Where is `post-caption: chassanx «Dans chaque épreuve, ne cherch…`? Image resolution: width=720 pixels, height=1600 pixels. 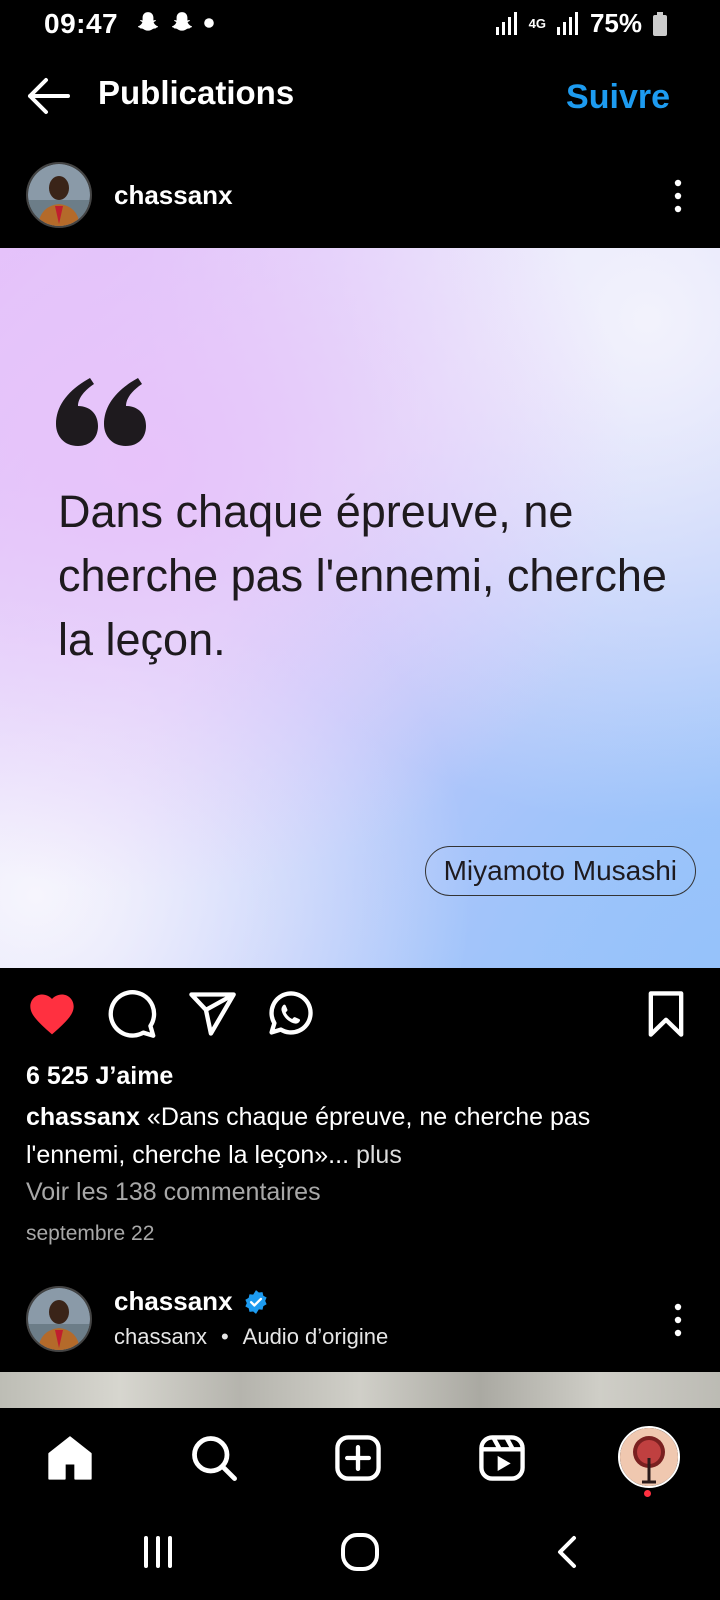
post-caption: chassanx «Dans chaque épreuve, ne cherch… is located at coordinates (356, 1136).